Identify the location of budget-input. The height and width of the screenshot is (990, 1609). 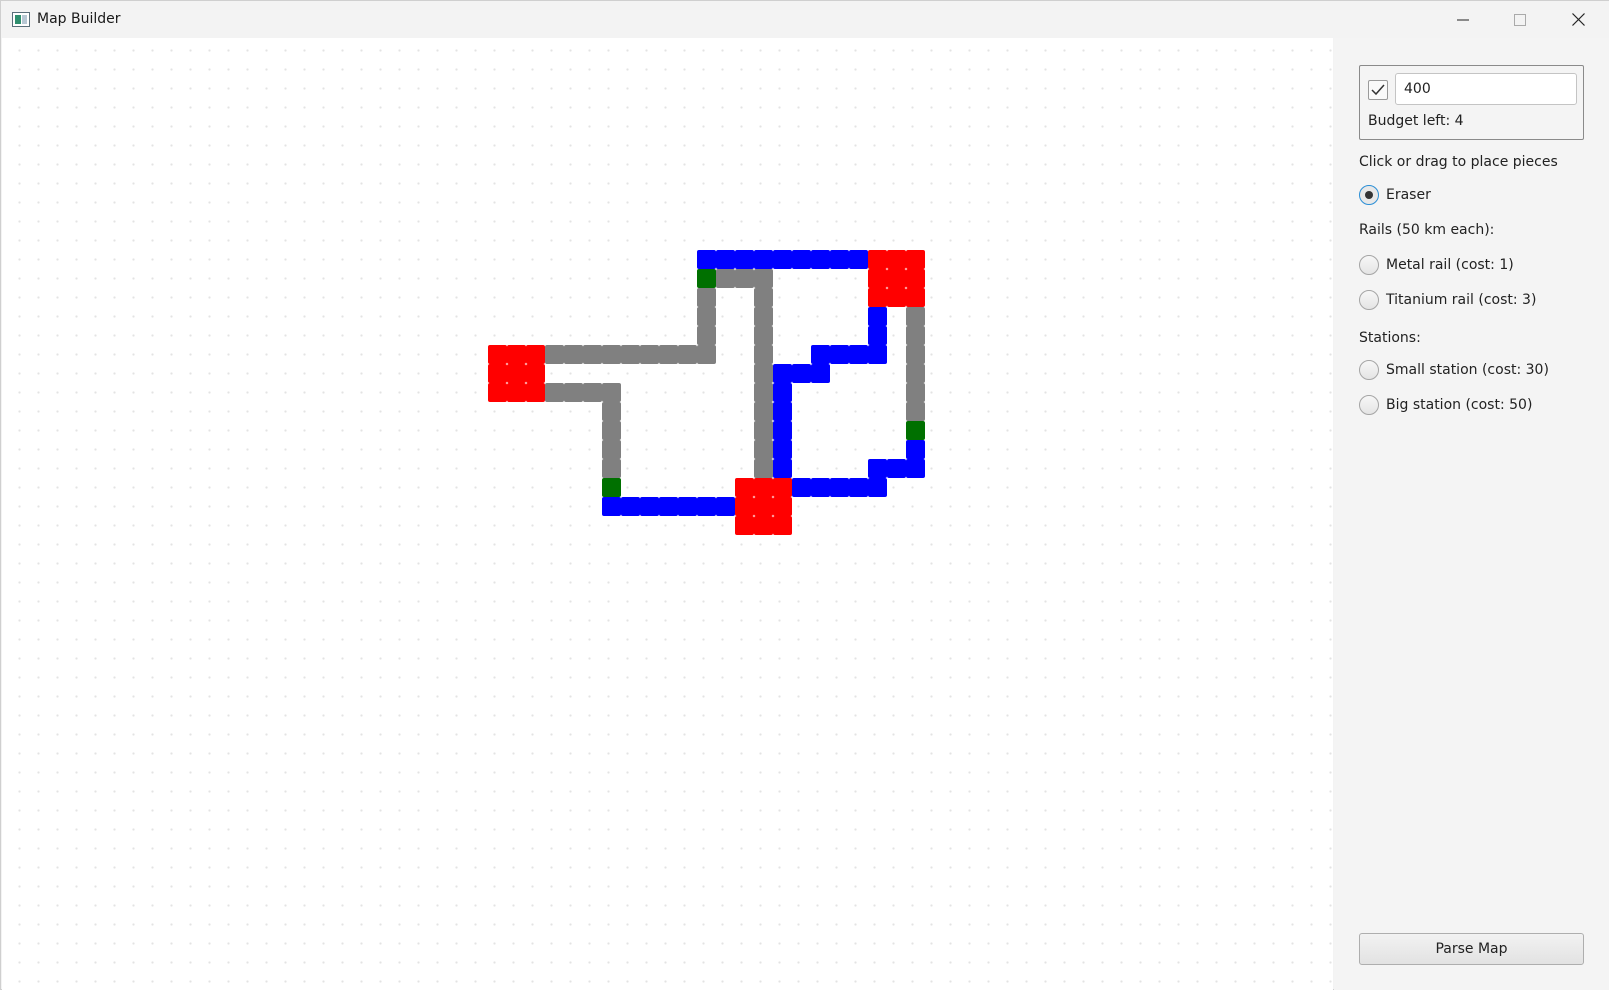
(1486, 89).